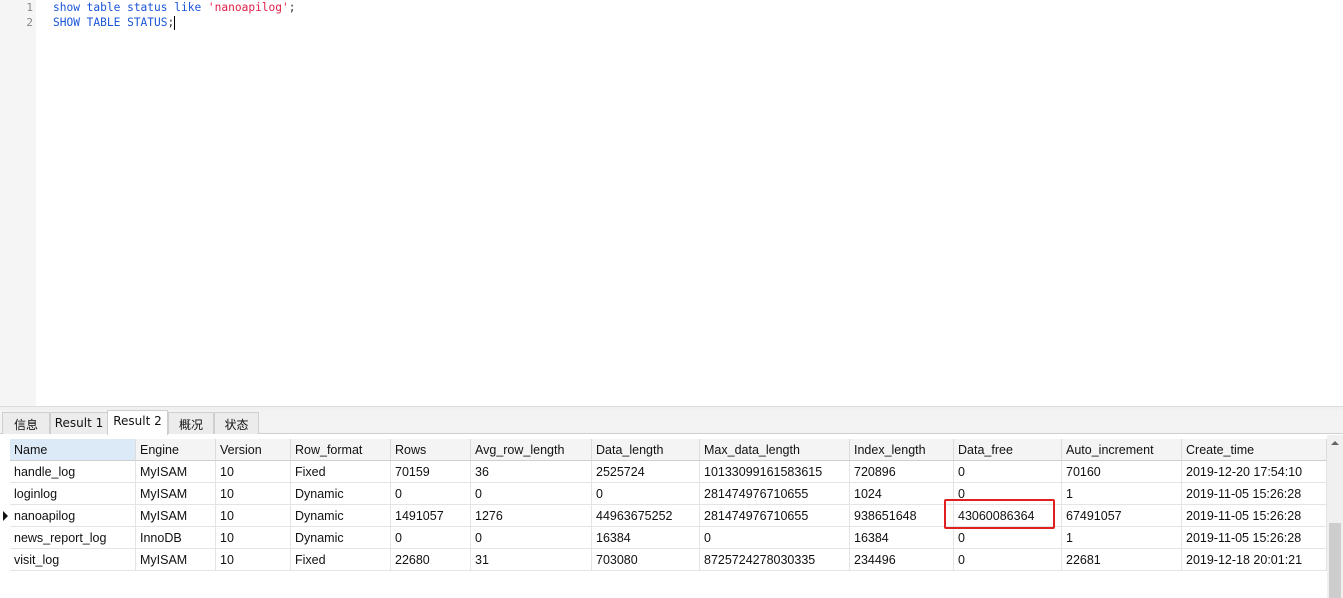  Describe the element at coordinates (1254, 450) in the screenshot. I see `column-header-create-time: Create_time` at that location.